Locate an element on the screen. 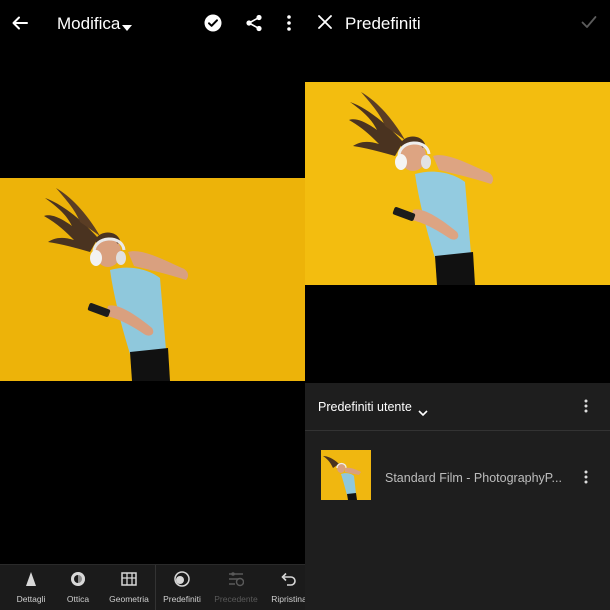 This screenshot has height=610, width=610. chevron-down-icon is located at coordinates (423, 413).